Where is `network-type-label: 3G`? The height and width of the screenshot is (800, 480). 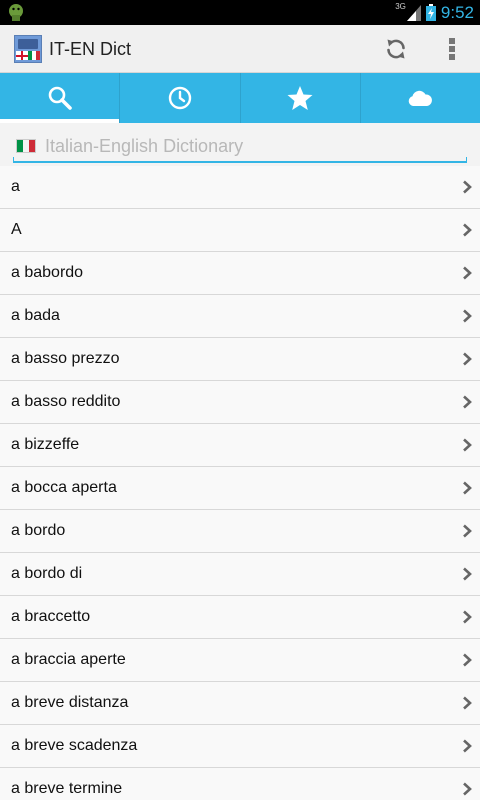 network-type-label: 3G is located at coordinates (400, 6).